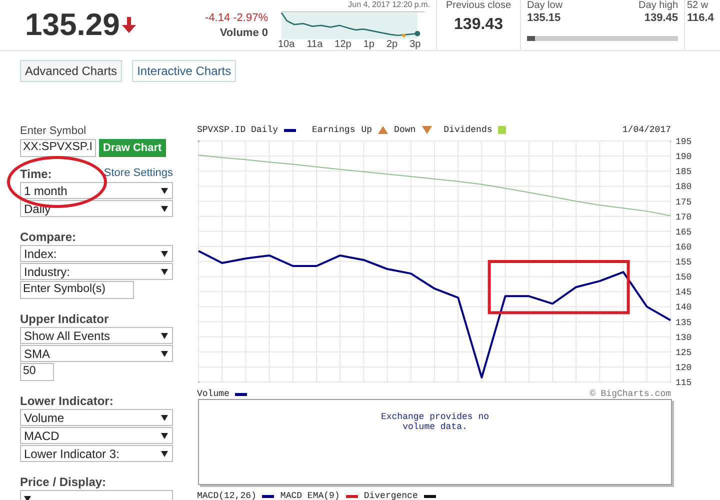 The image size is (720, 500). What do you see at coordinates (71, 71) in the screenshot?
I see `chart-tab: Advanced Charts` at bounding box center [71, 71].